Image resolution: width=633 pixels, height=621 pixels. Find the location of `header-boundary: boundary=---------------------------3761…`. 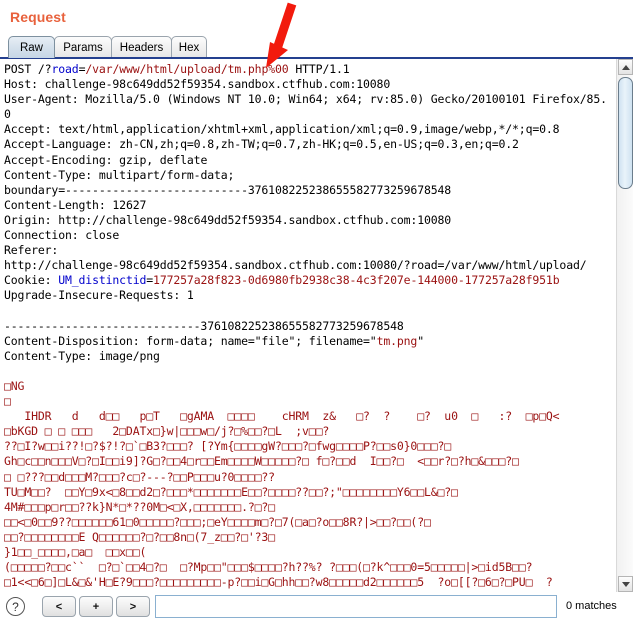

header-boundary: boundary=---------------------------3761… is located at coordinates (228, 189).